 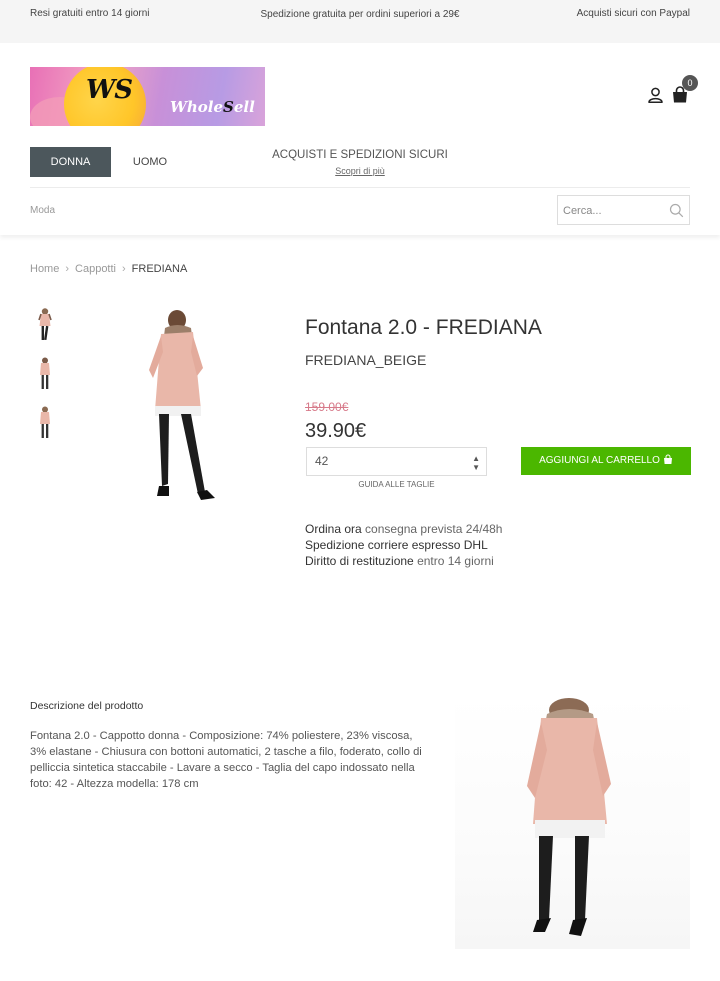 I want to click on product-title: Fontana 2.0 - FREDIANA, so click(x=423, y=327).